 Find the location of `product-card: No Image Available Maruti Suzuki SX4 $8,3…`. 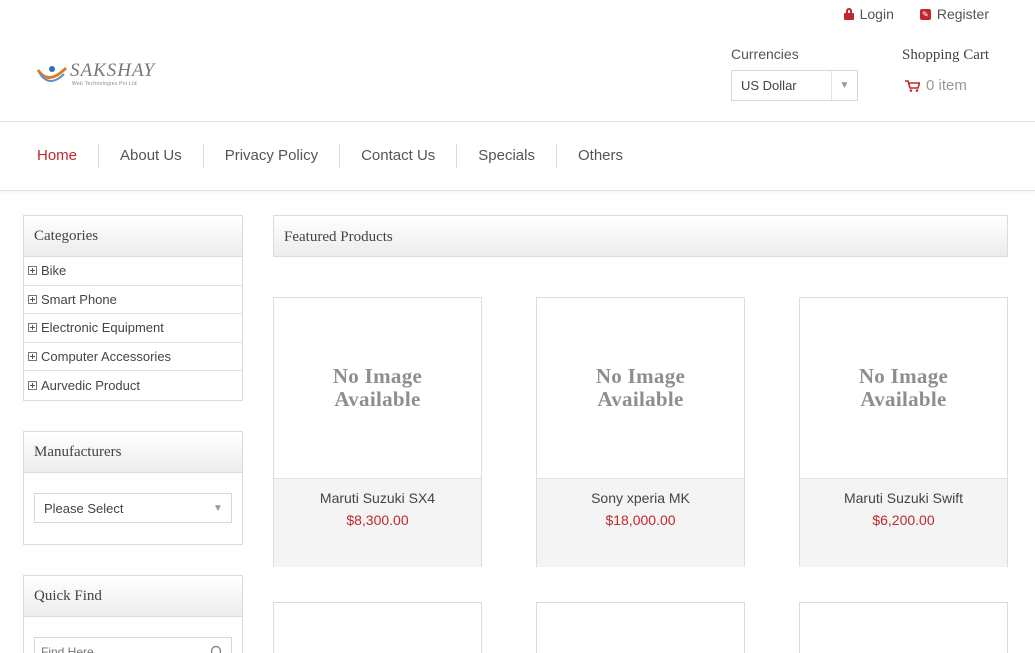

product-card: No Image Available Maruti Suzuki SX4 $8,3… is located at coordinates (377, 432).